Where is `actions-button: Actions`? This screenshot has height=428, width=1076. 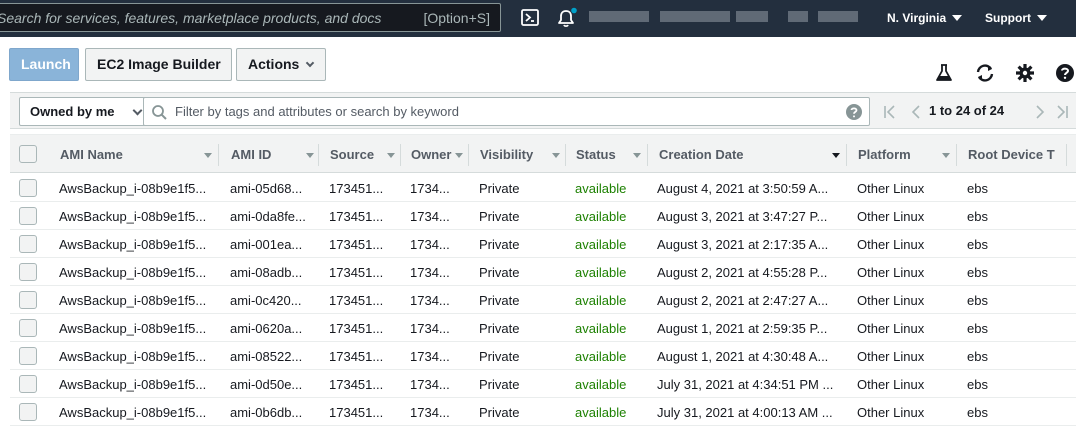
actions-button: Actions is located at coordinates (281, 64).